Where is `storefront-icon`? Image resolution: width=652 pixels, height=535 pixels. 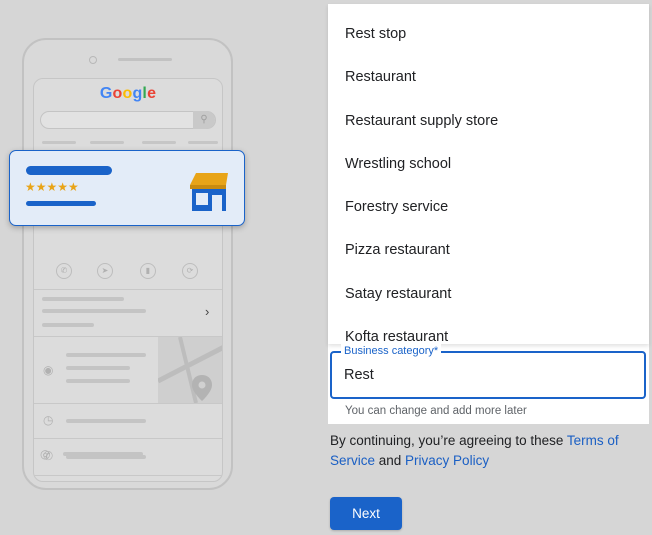
storefront-icon is located at coordinates (209, 192).